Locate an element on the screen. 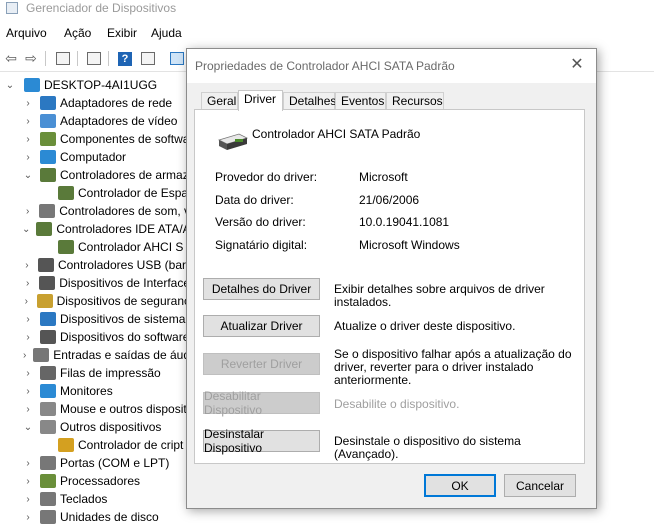  tree-item: › Mouse e outros dispositi is located at coordinates (95, 409).